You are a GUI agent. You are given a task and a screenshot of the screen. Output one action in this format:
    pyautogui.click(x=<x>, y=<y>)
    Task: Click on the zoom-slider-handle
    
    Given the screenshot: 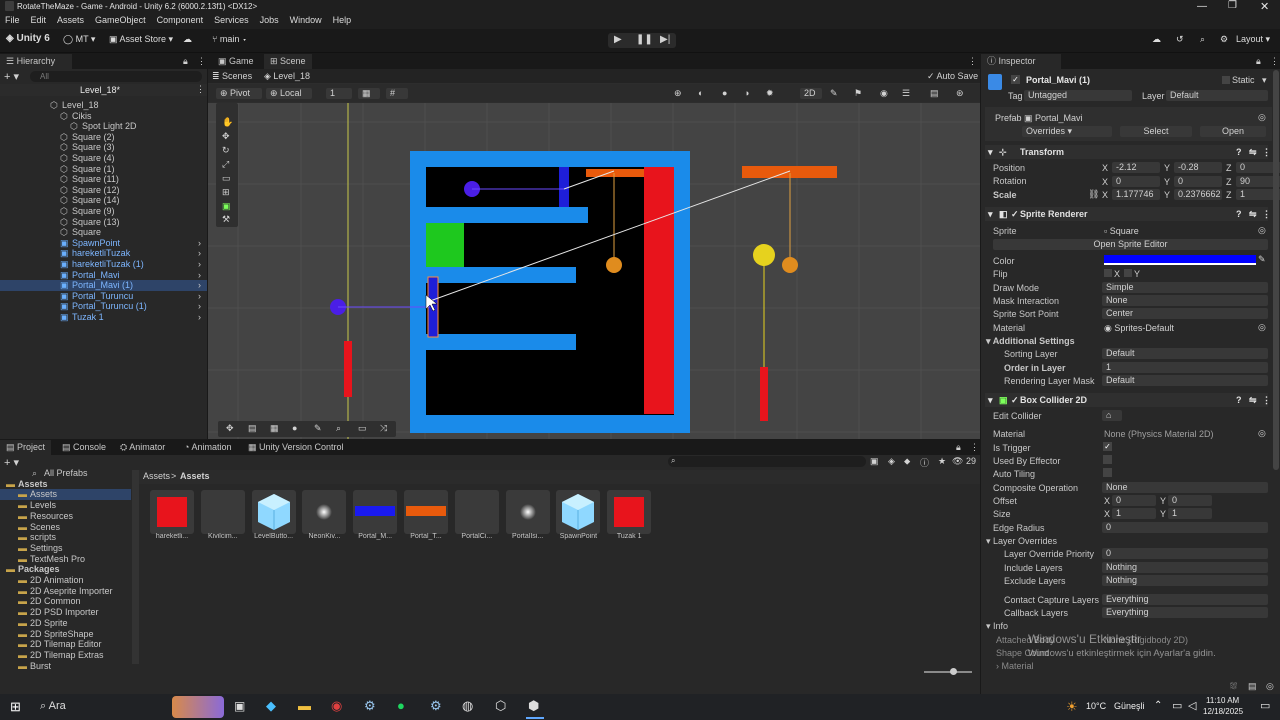 What is the action you would take?
    pyautogui.click(x=953, y=671)
    